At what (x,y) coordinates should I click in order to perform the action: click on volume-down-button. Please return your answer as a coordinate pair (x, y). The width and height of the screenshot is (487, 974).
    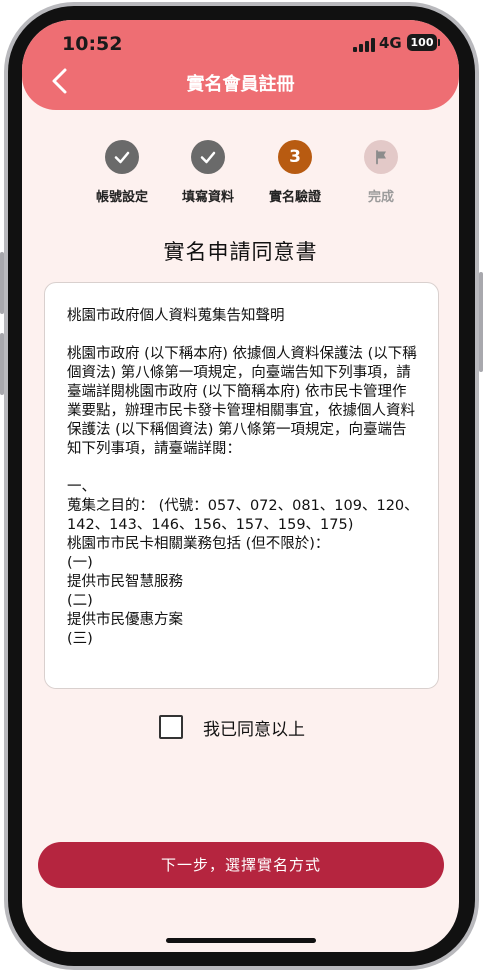
    Looking at the image, I should click on (2, 364).